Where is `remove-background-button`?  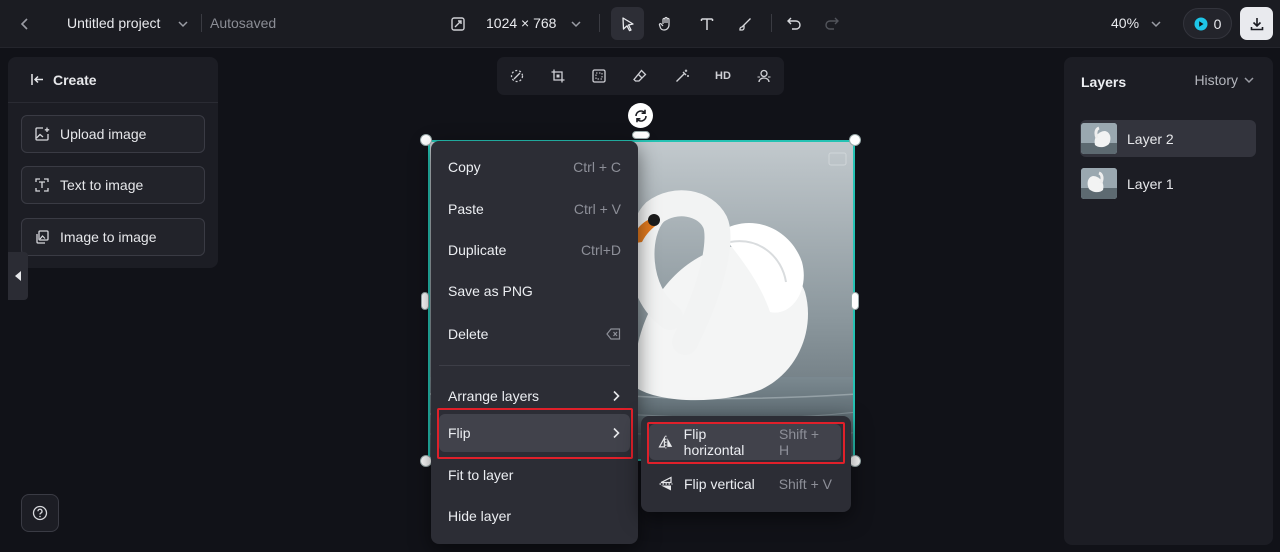
remove-background-button is located at coordinates (517, 76).